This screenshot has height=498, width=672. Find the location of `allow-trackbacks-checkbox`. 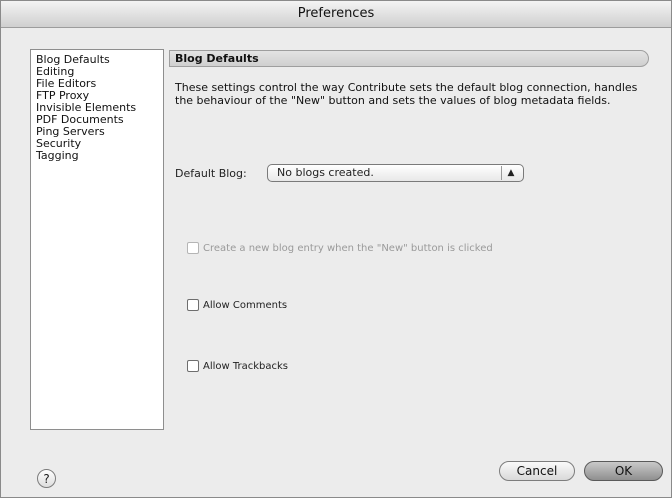

allow-trackbacks-checkbox is located at coordinates (193, 366).